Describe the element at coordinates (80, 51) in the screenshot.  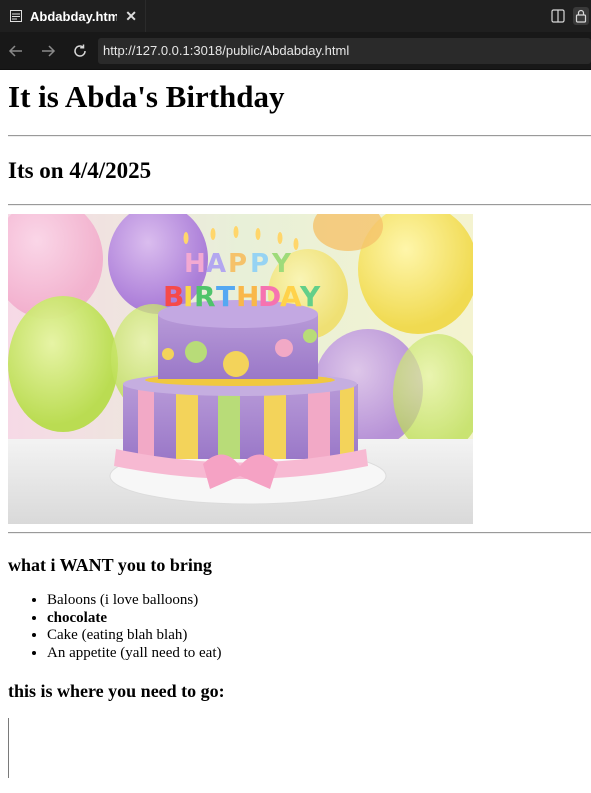
I see `reload-icon` at that location.